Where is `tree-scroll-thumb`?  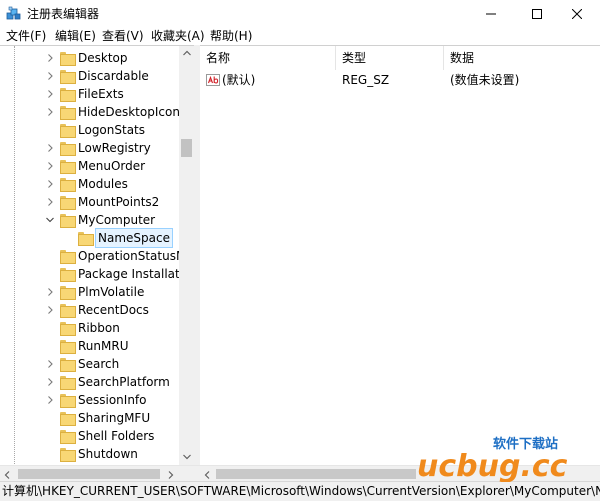
tree-scroll-thumb is located at coordinates (186, 148).